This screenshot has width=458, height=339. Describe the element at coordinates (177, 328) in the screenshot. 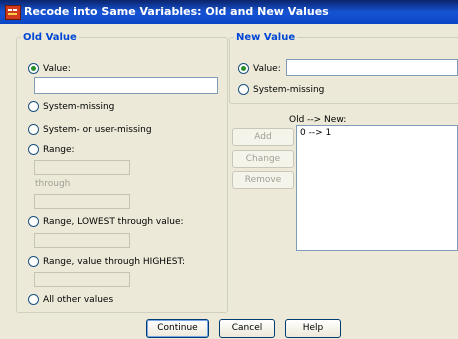

I see `continue-button: Continue` at that location.